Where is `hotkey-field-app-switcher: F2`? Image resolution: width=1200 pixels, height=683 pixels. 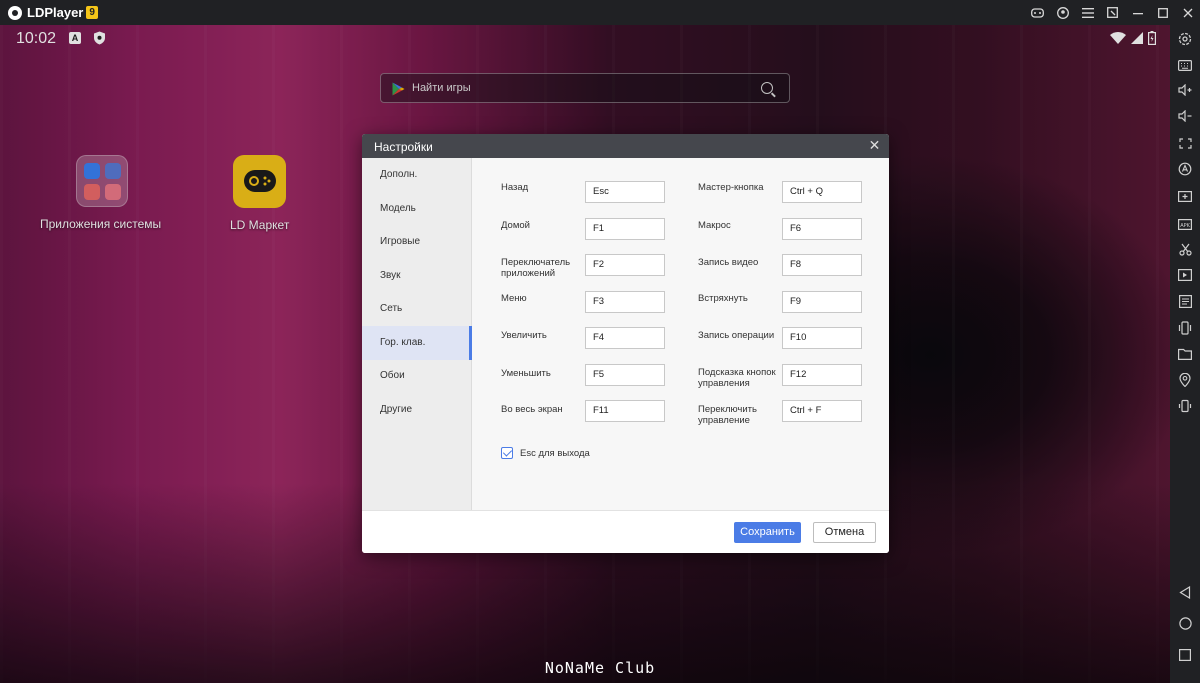 hotkey-field-app-switcher: F2 is located at coordinates (625, 265).